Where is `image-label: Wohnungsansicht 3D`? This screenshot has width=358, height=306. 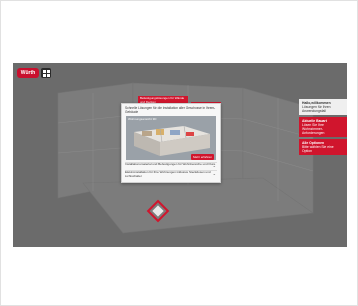 image-label: Wohnungsansicht 3D is located at coordinates (142, 119).